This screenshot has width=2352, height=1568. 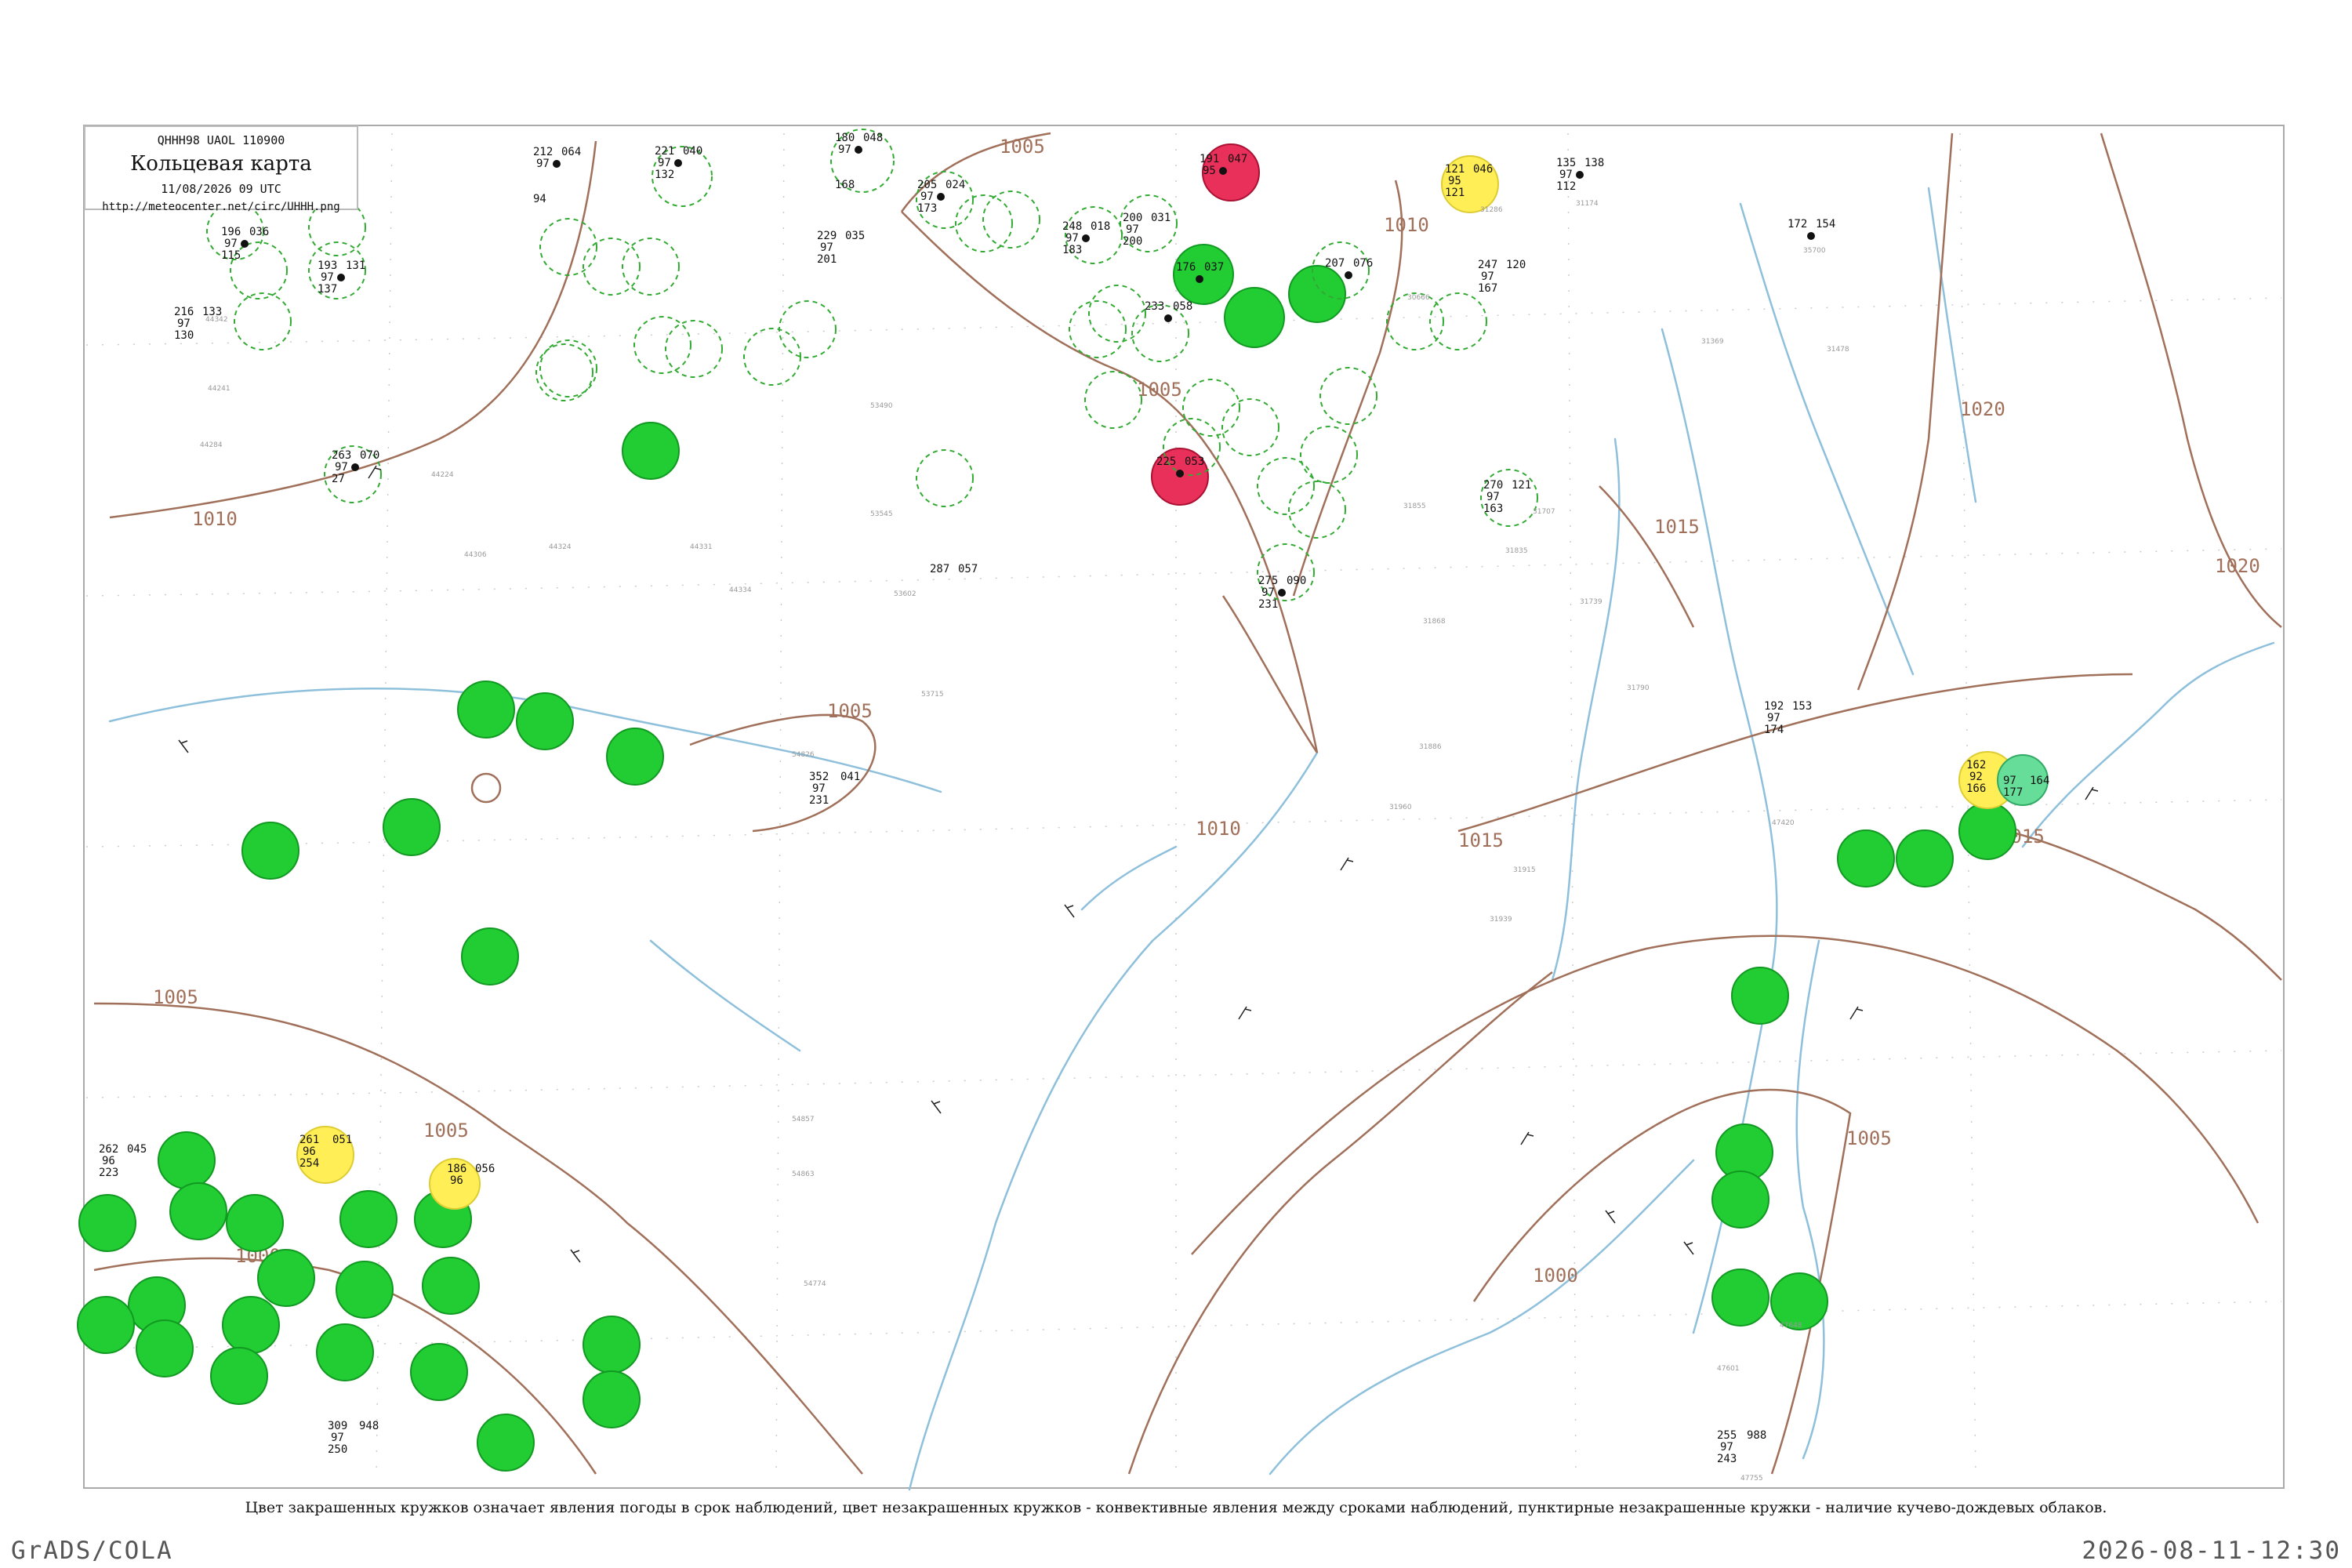 What do you see at coordinates (231, 255) in the screenshot?
I see `station-cloud: 115` at bounding box center [231, 255].